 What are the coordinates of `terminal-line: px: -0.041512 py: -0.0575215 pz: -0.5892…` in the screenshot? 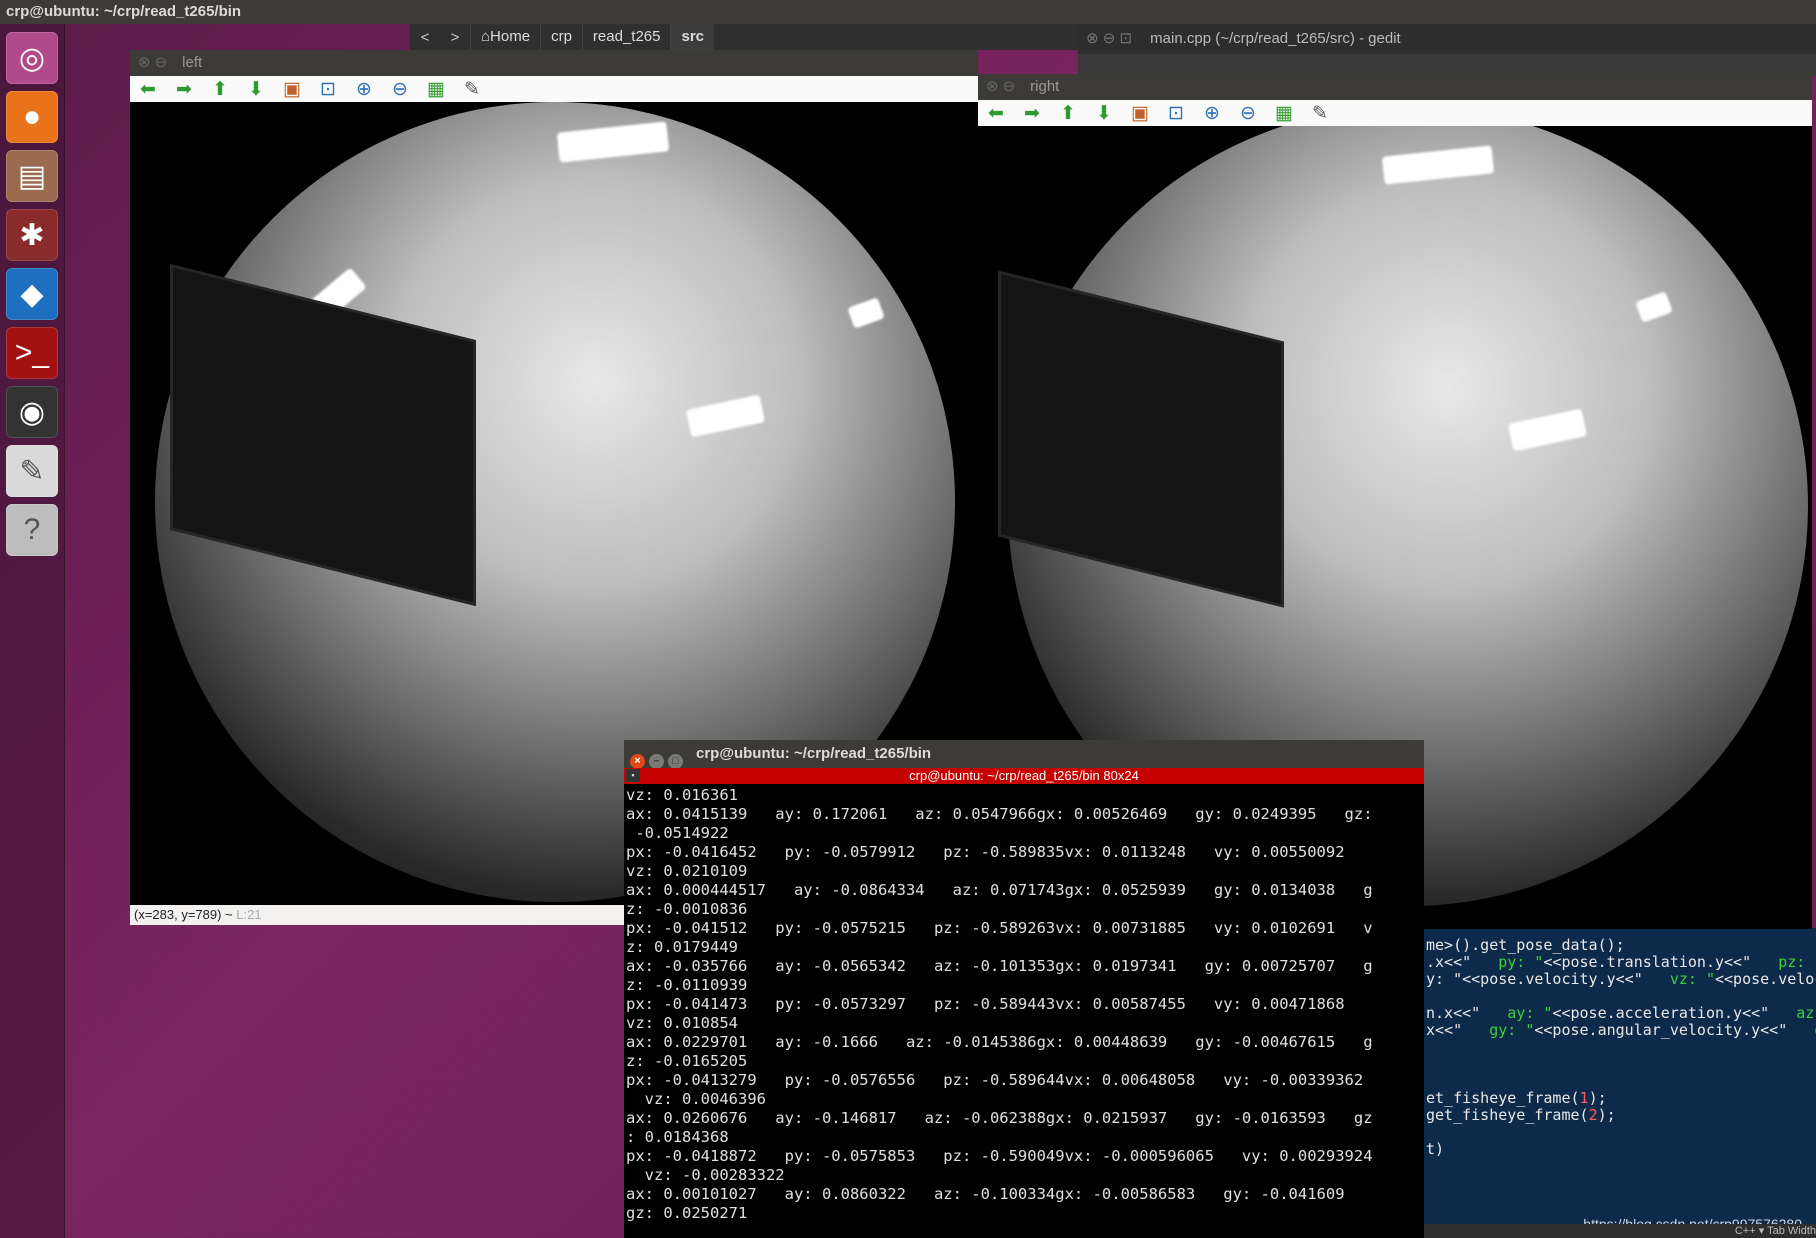 It's located at (999, 928).